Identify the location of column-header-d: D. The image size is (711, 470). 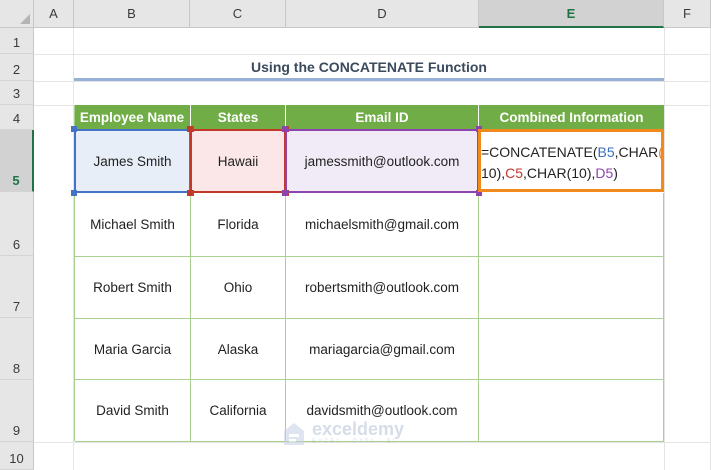
(382, 14).